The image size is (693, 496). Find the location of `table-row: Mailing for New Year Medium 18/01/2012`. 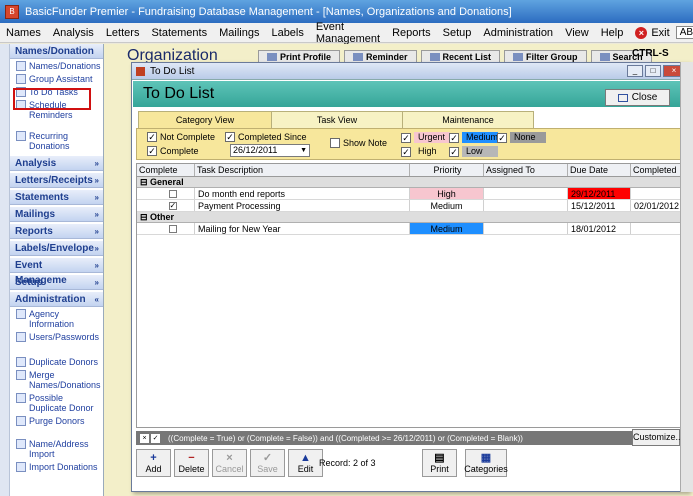

table-row: Mailing for New Year Medium 18/01/2012 is located at coordinates (410, 229).